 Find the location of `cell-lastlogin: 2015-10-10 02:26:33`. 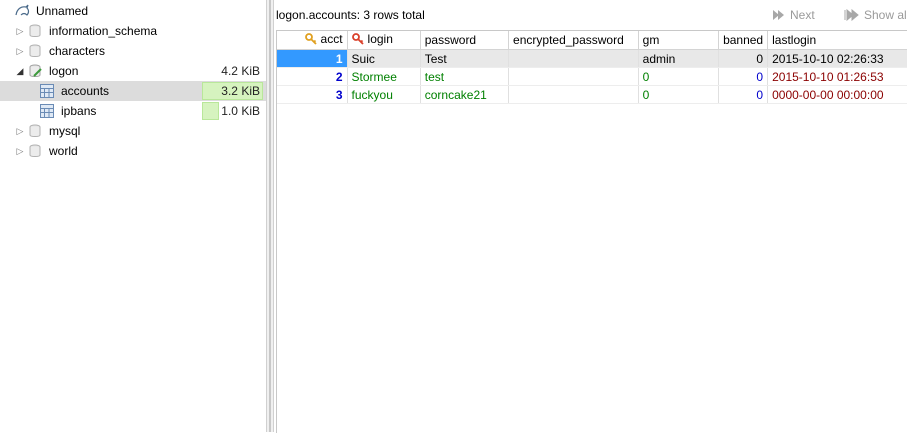

cell-lastlogin: 2015-10-10 02:26:33 is located at coordinates (837, 58).